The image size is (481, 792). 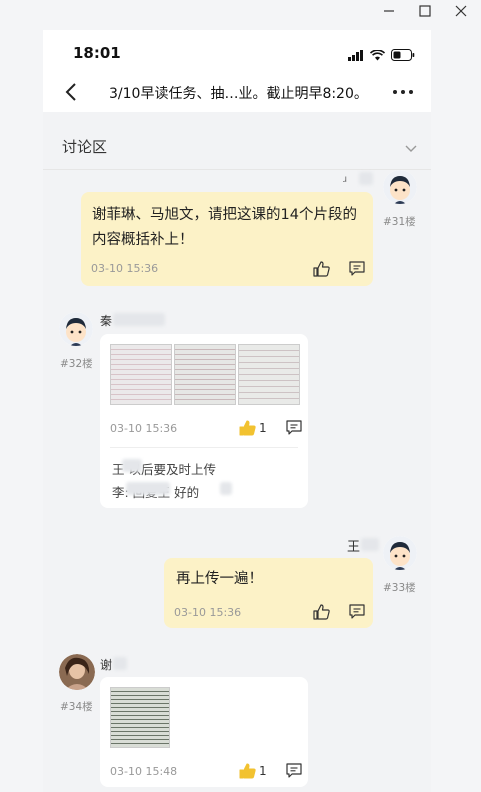 I want to click on page-title: 3/10早读任务、抽…业。截止明早8:20。, so click(x=238, y=94).